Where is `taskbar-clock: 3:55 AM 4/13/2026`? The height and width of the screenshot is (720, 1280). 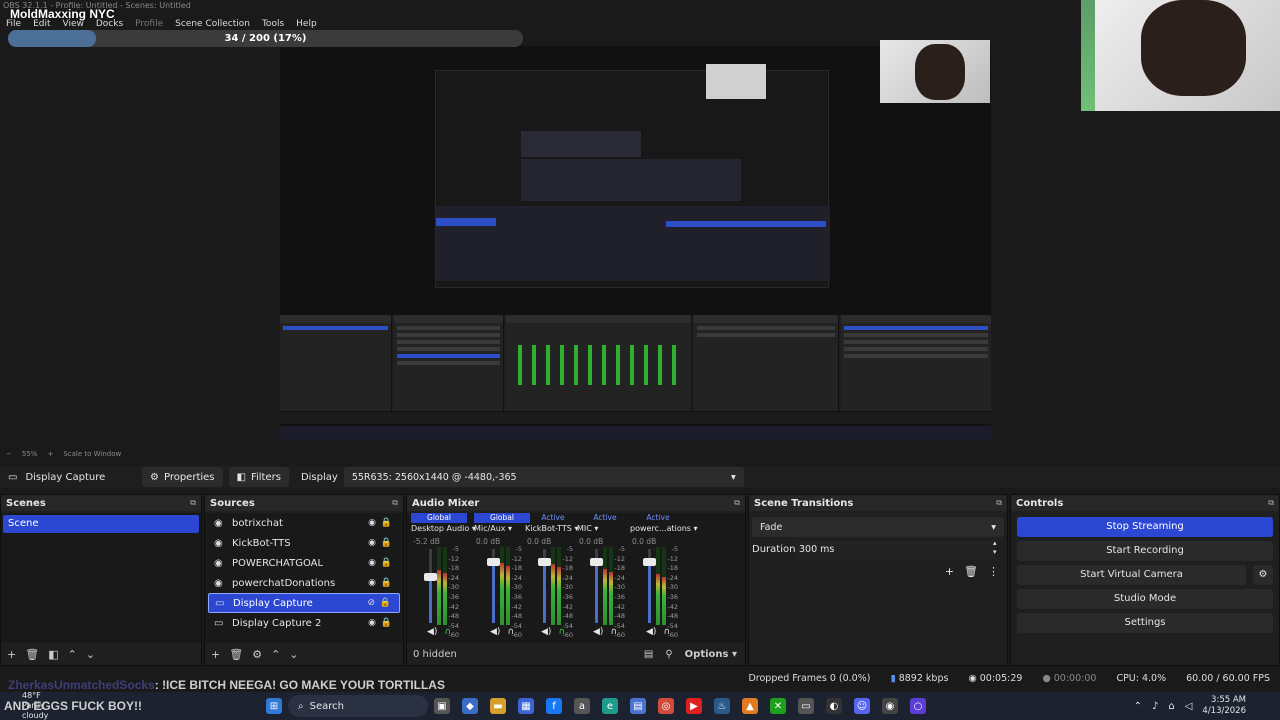
taskbar-clock: 3:55 AM 4/13/2026 is located at coordinates (1224, 706).